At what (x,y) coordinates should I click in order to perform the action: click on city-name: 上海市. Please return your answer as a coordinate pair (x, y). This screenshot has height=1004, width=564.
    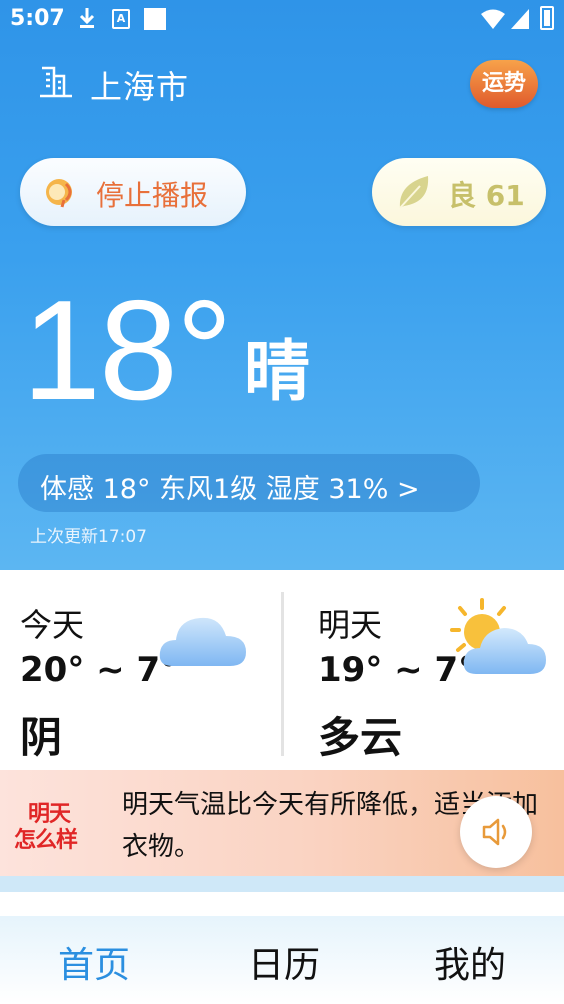
    Looking at the image, I should click on (139, 85).